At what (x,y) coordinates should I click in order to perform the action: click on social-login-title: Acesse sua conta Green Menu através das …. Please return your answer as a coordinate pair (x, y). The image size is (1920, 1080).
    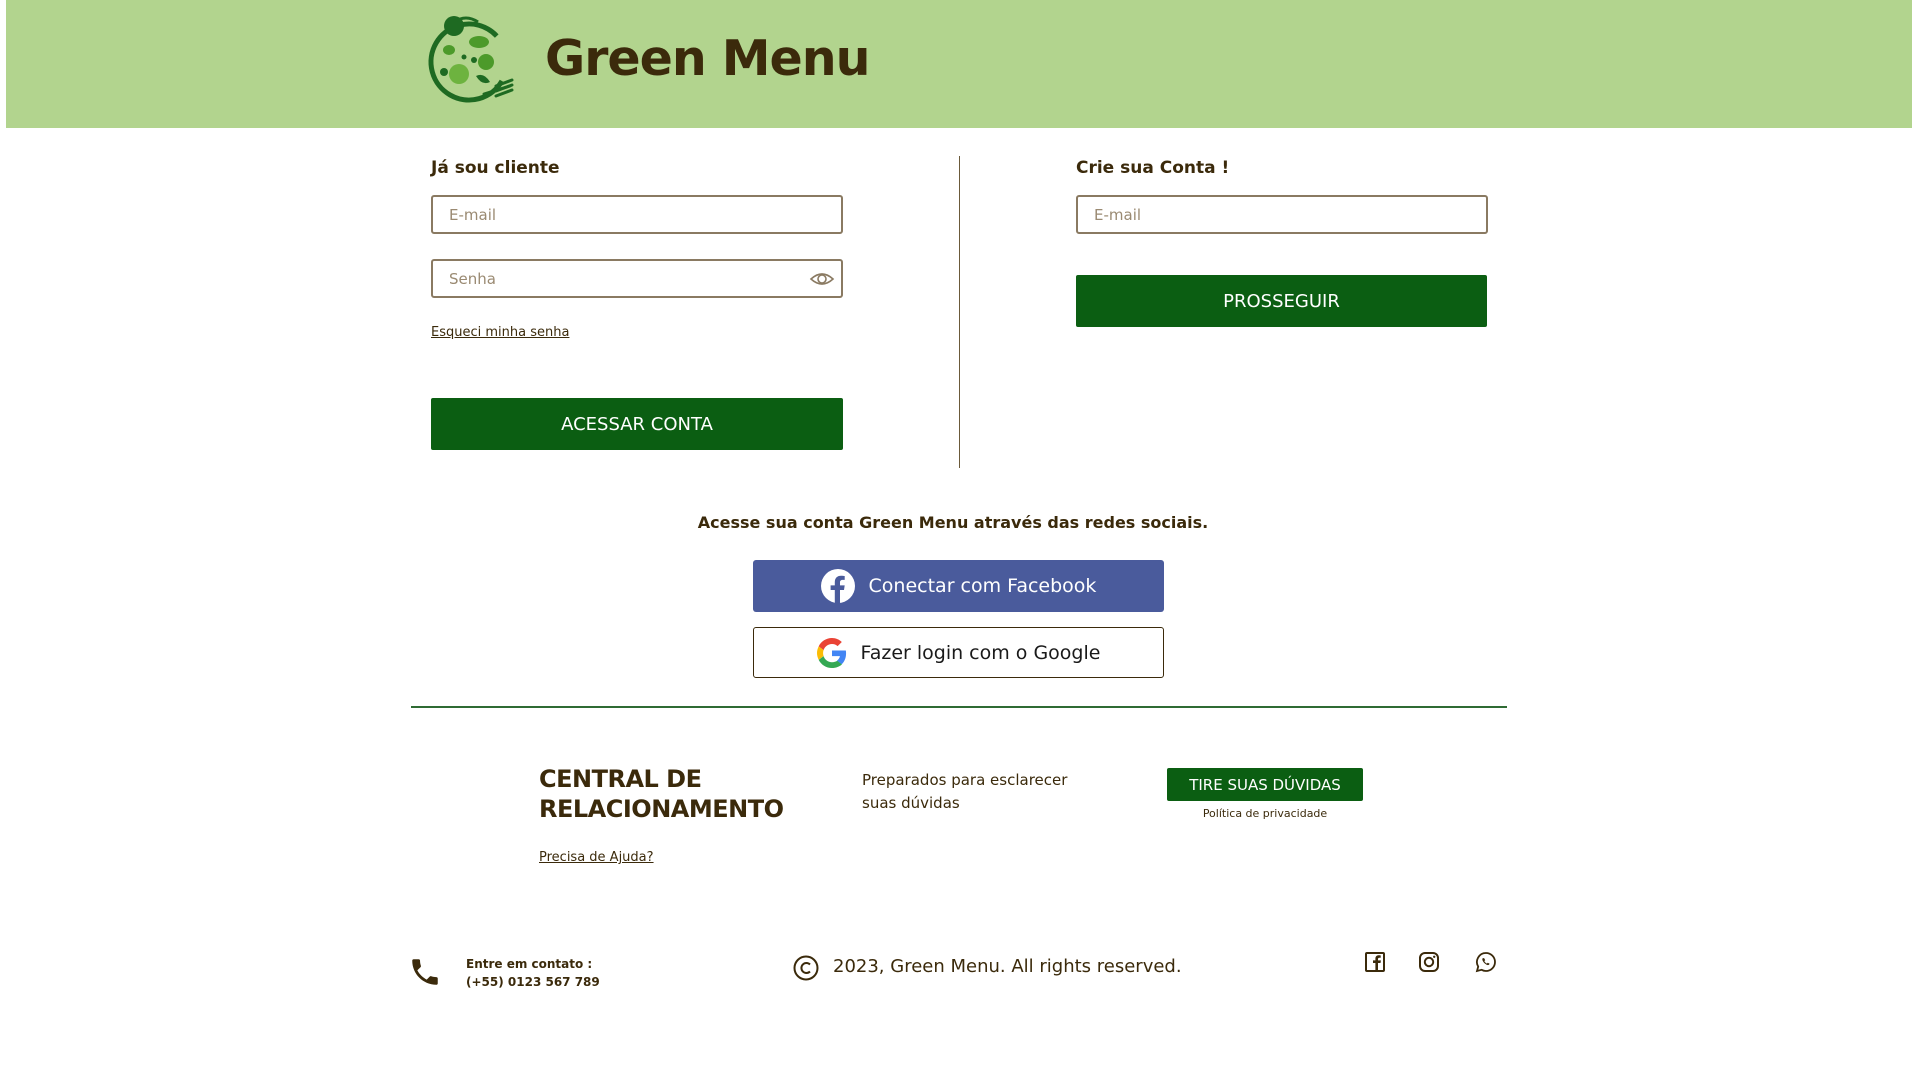
    Looking at the image, I should click on (953, 522).